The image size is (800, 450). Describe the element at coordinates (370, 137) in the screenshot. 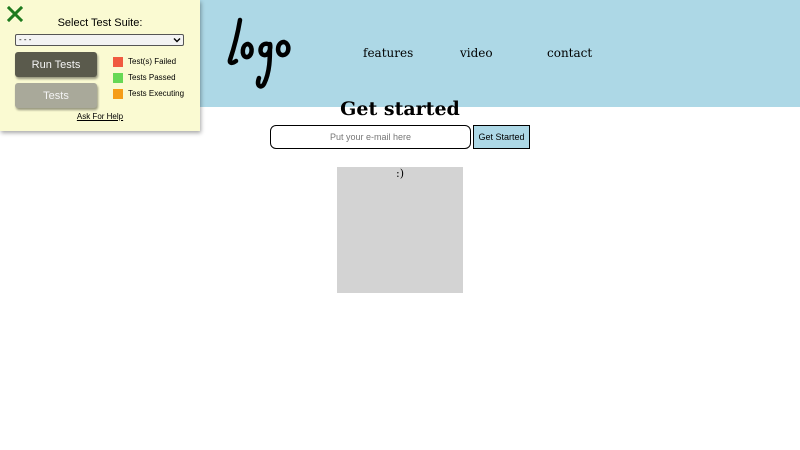

I see `email-field` at that location.